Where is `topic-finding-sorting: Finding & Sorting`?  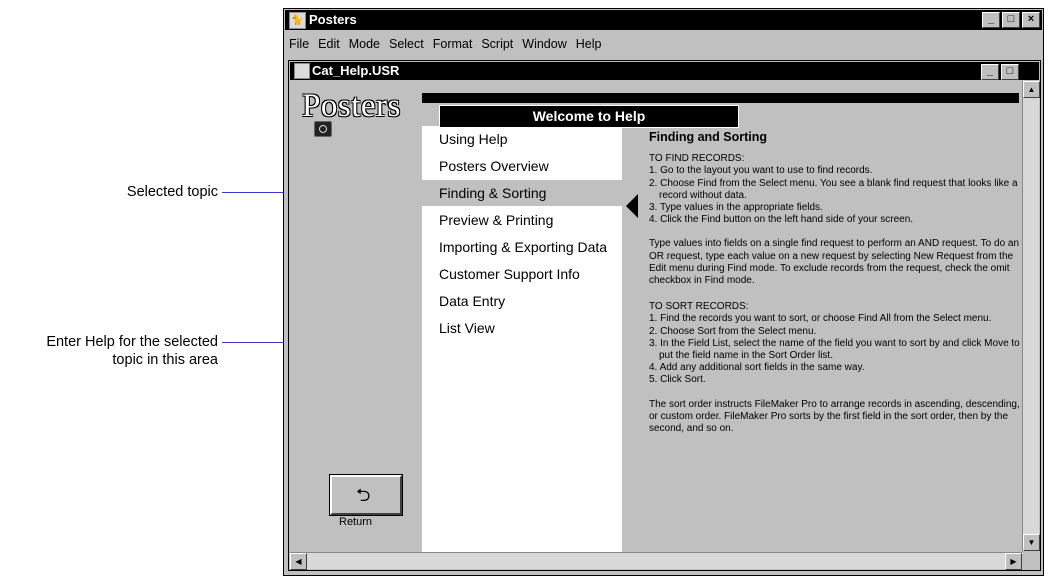
topic-finding-sorting: Finding & Sorting is located at coordinates (522, 193).